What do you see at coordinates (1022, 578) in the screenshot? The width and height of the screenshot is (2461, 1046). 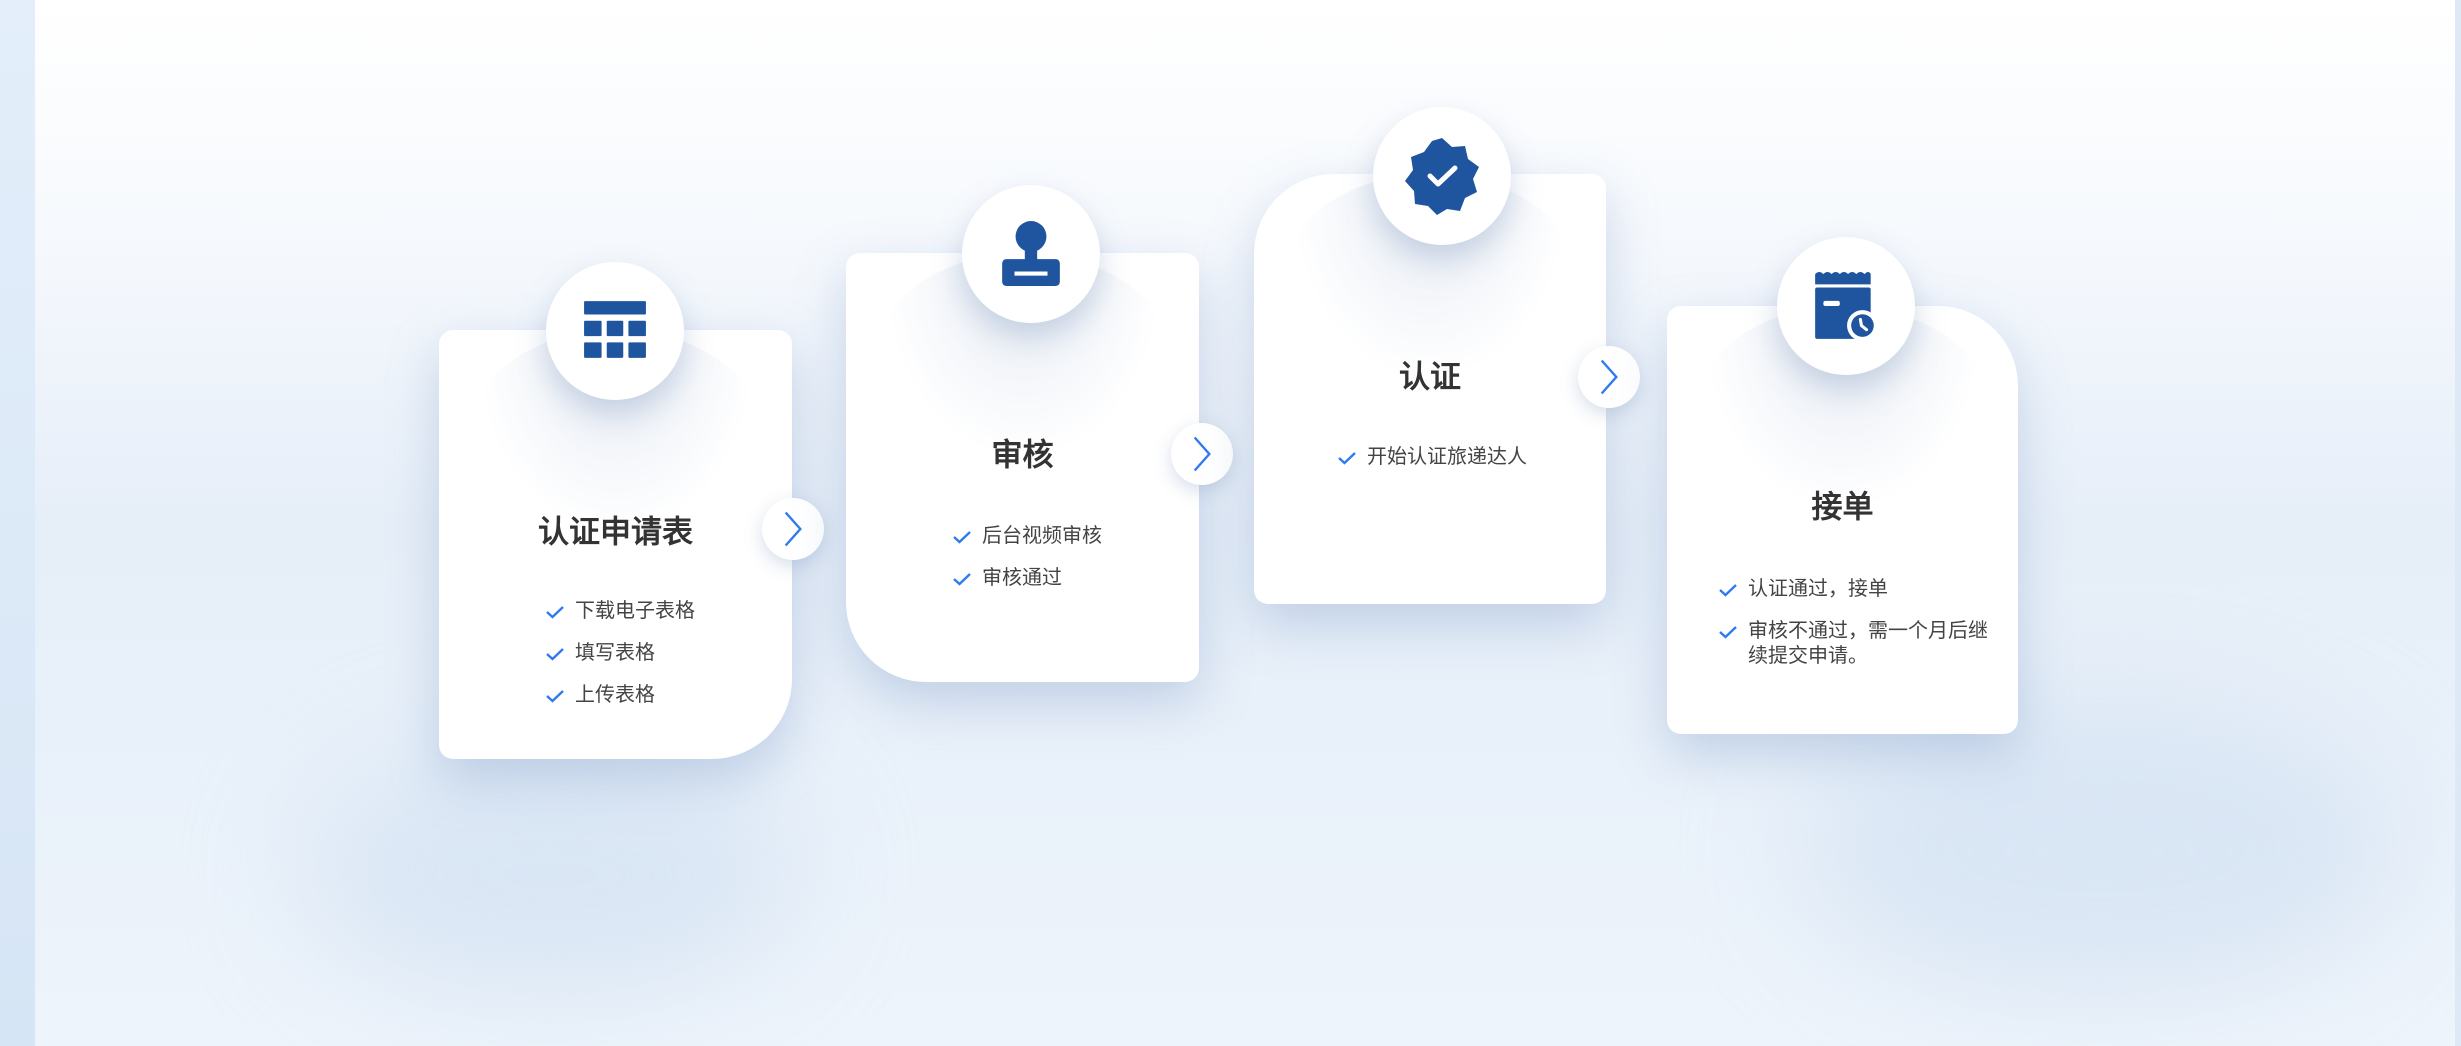 I see `item-text: 审核通过` at bounding box center [1022, 578].